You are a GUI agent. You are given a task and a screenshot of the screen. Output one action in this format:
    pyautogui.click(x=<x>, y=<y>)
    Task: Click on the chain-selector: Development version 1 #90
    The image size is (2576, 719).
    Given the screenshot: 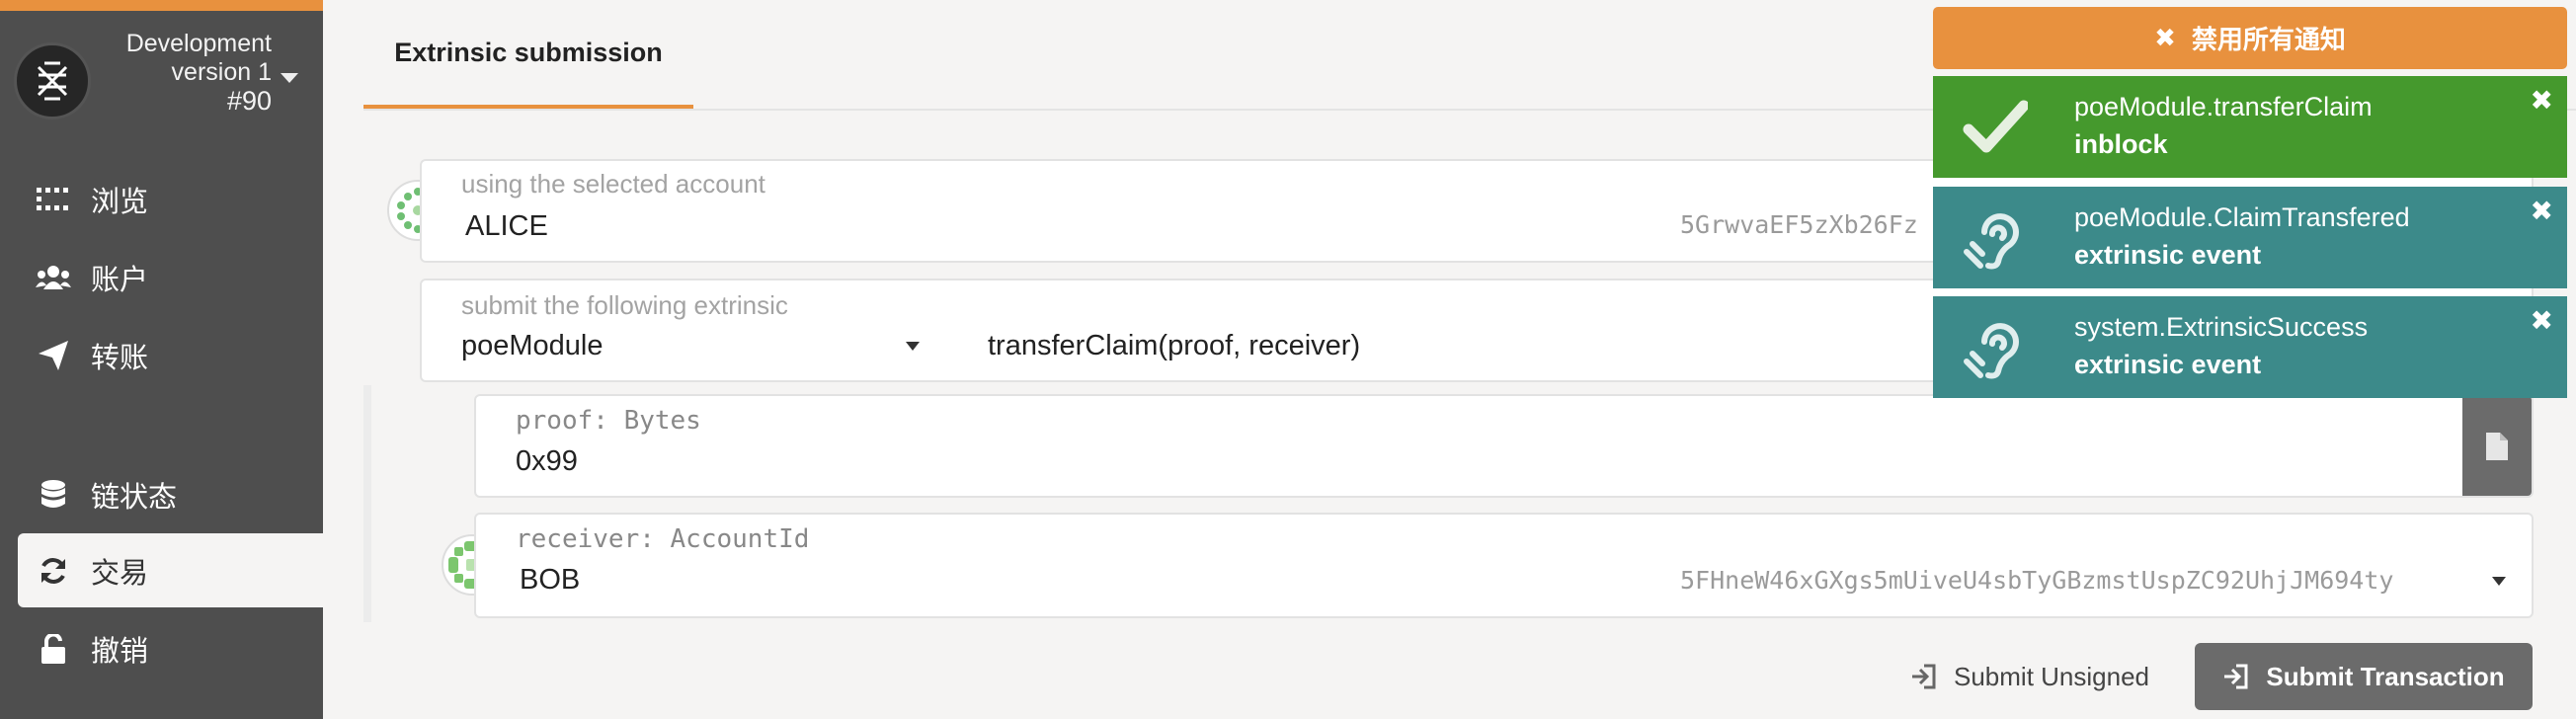 What is the action you would take?
    pyautogui.click(x=185, y=73)
    